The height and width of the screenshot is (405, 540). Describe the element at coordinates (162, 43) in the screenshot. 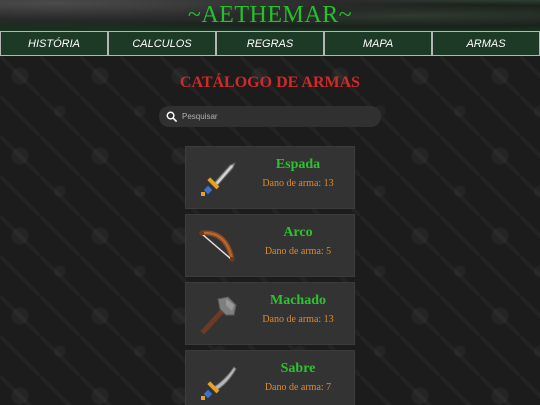

I see `nav-item-calculos: CALCULOS` at that location.